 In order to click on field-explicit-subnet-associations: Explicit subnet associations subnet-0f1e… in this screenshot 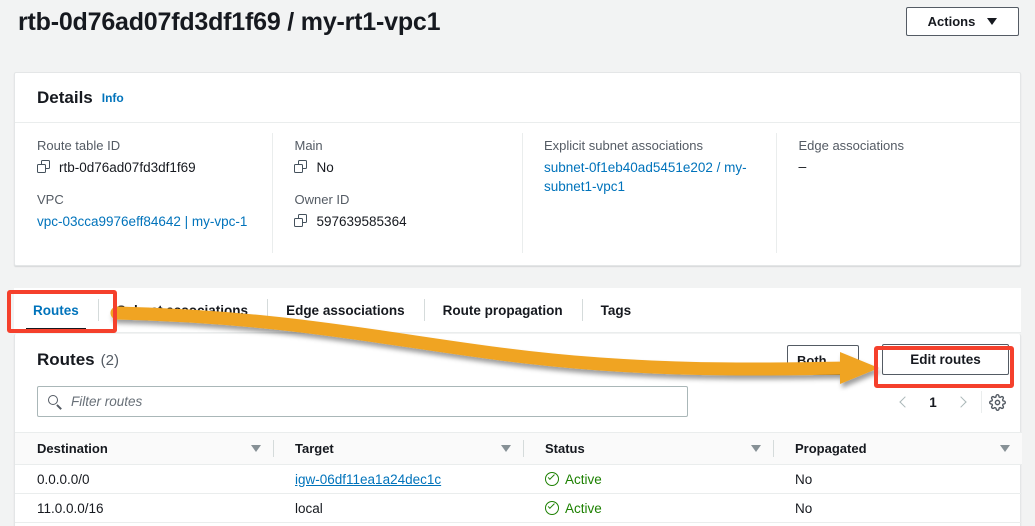, I will do `click(651, 166)`.